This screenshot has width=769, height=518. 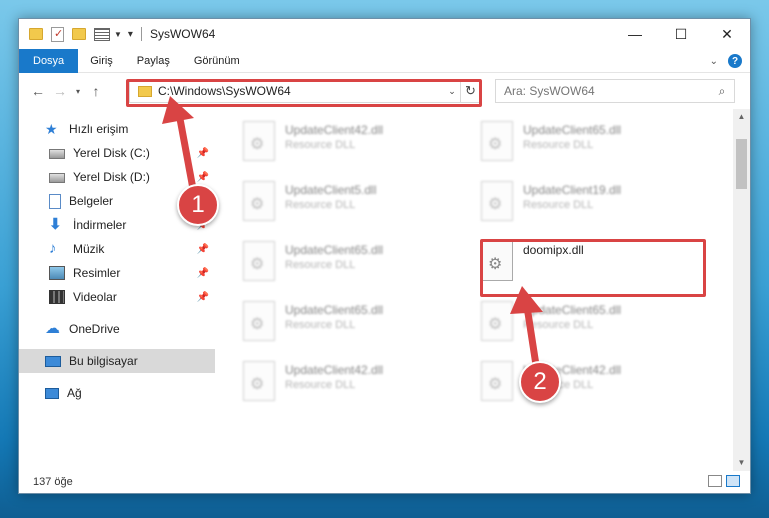 What do you see at coordinates (526, 300) in the screenshot?
I see `arrow-2-head` at bounding box center [526, 300].